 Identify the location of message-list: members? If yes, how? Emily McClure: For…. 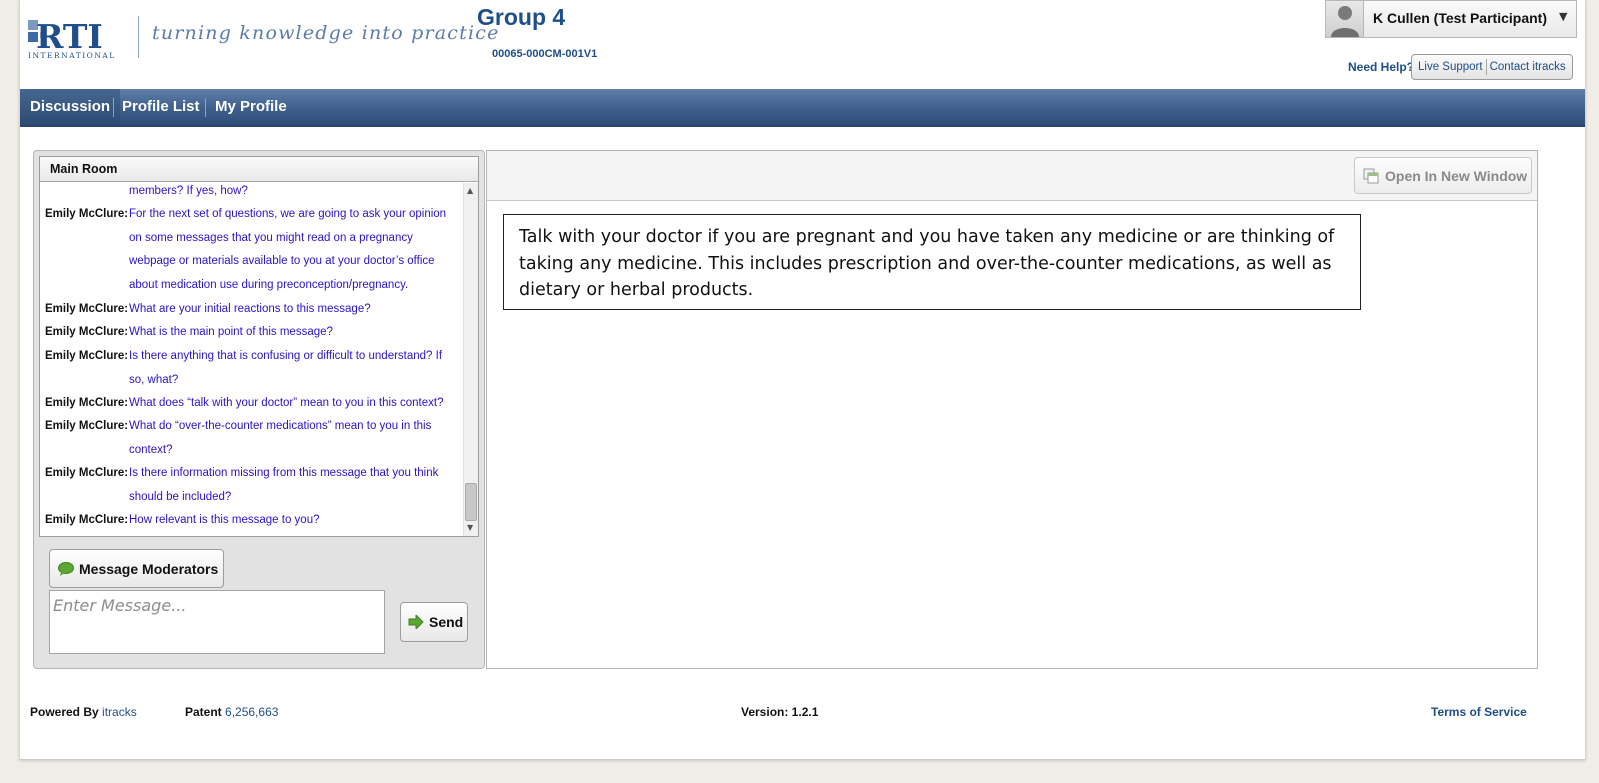
(251, 359).